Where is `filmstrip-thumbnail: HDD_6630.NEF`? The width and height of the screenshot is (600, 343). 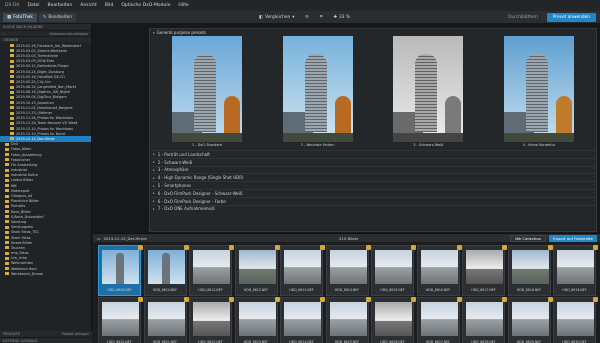
filmstrip-thumbnail: HDD_6630.NEF is located at coordinates (575, 320).